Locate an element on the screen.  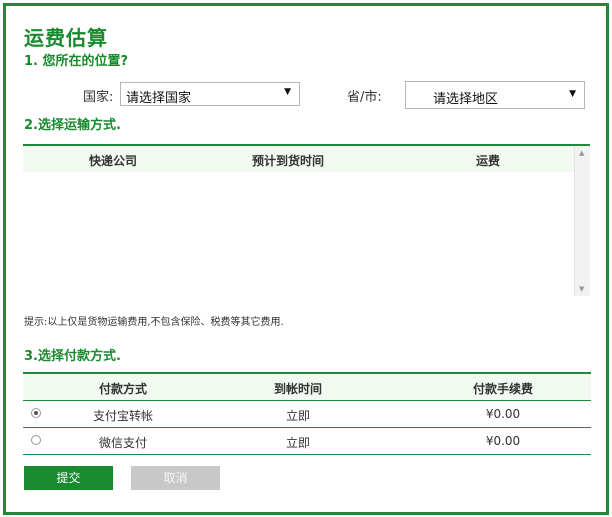
payment-radio-wechat is located at coordinates (36, 440).